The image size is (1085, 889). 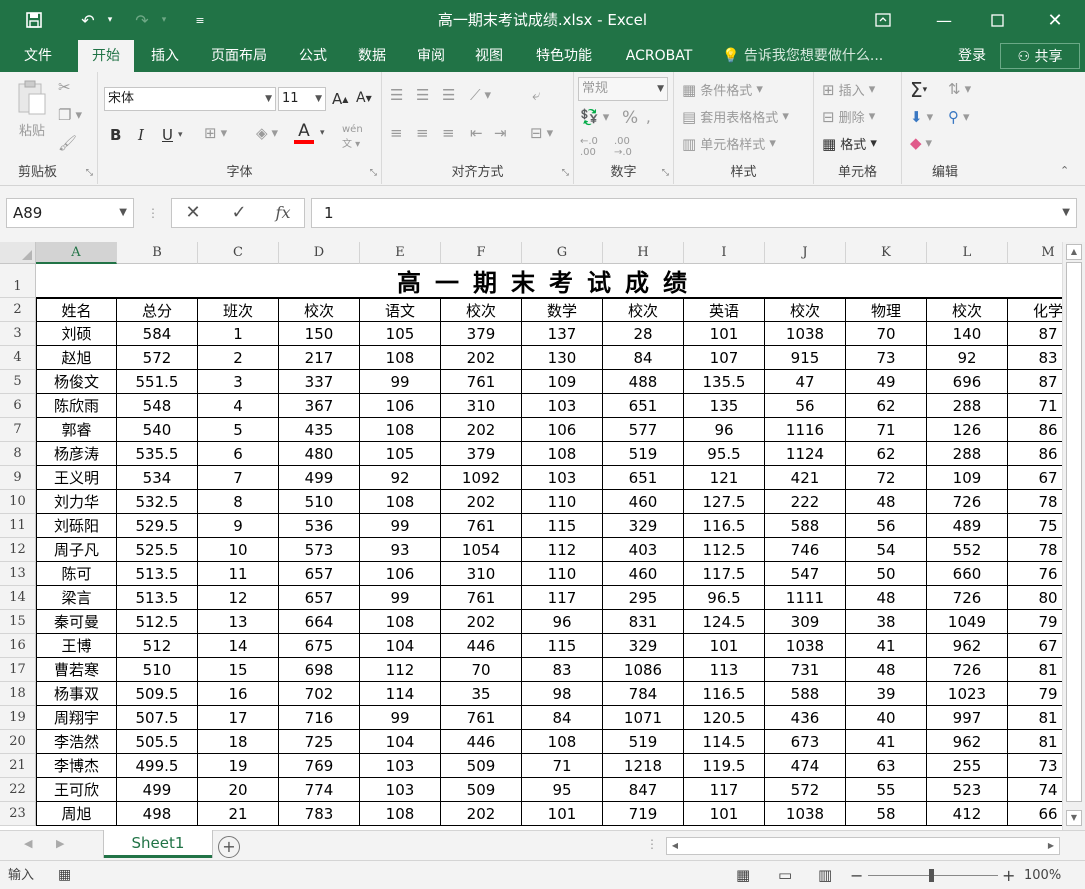 What do you see at coordinates (481, 766) in the screenshot?
I see `data-cell: 509` at bounding box center [481, 766].